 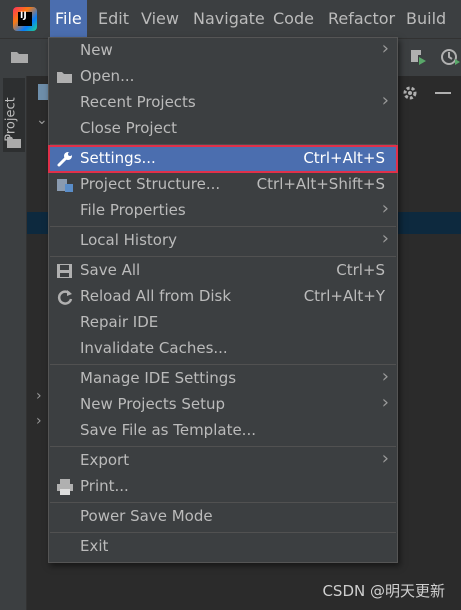 What do you see at coordinates (68, 19) in the screenshot?
I see `menu-file: File` at bounding box center [68, 19].